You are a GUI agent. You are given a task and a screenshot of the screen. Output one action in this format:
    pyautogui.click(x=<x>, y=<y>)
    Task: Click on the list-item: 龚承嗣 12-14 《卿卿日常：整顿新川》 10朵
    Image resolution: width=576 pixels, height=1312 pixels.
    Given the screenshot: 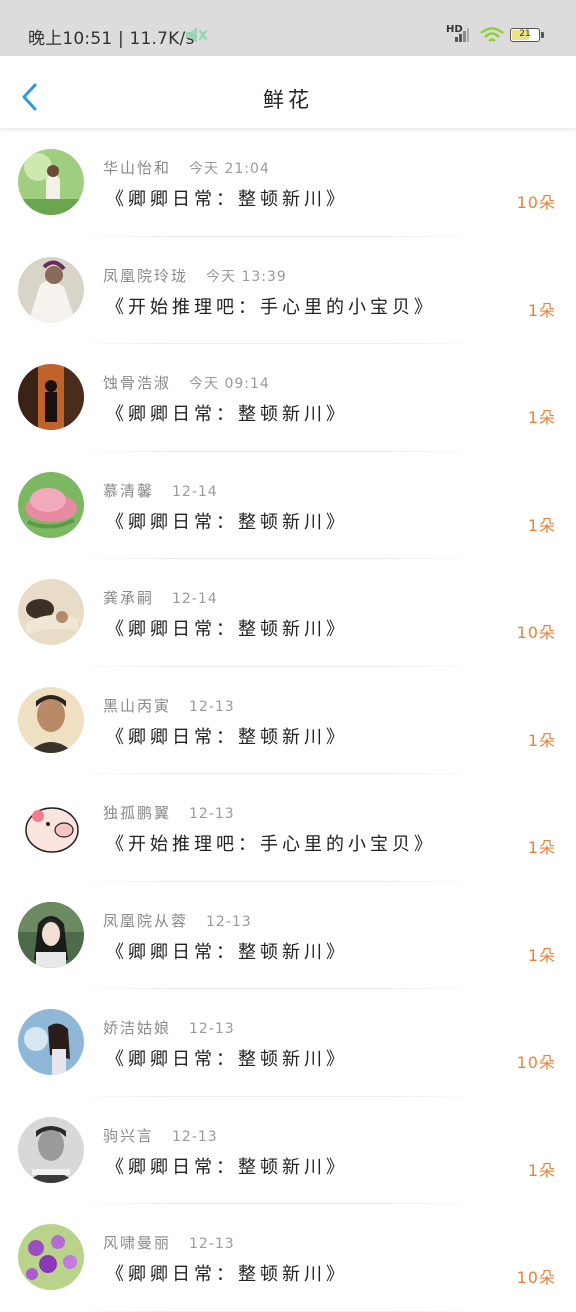 What is the action you would take?
    pyautogui.click(x=288, y=613)
    